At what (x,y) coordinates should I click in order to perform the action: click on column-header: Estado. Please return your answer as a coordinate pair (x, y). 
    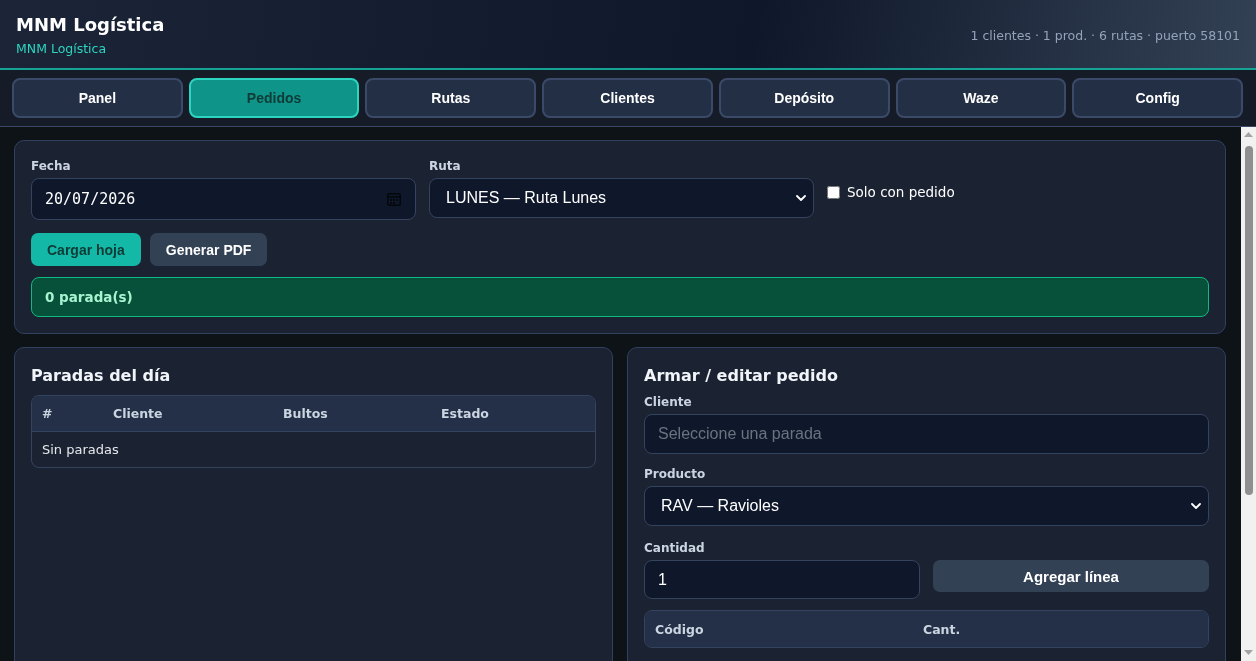
    Looking at the image, I should click on (465, 413).